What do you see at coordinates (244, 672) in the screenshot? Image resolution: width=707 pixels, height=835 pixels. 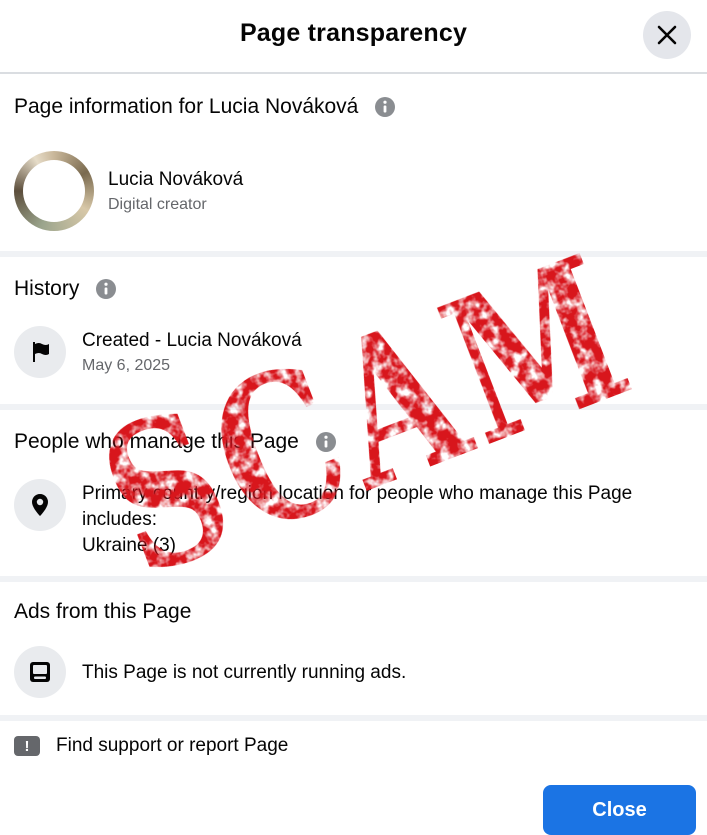 I see `ads-status: This Page is not currently running ads.` at bounding box center [244, 672].